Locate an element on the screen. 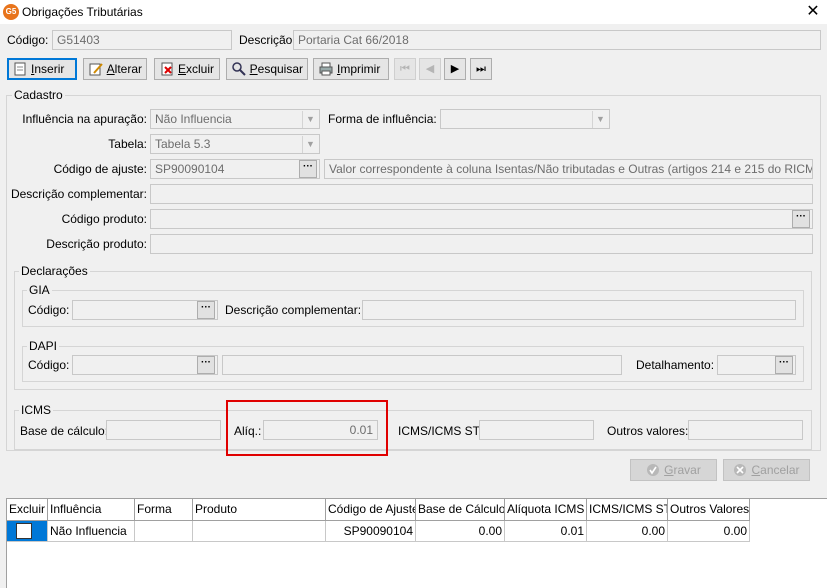 The width and height of the screenshot is (827, 588). desc-compl-label: Descrição complementar: is located at coordinates (78, 194).